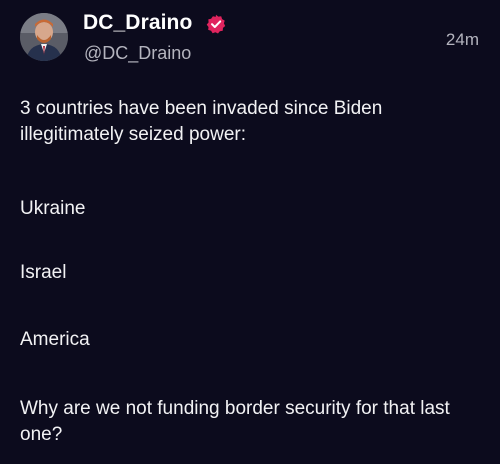  I want to click on author-display-name: DC_Draino, so click(137, 23).